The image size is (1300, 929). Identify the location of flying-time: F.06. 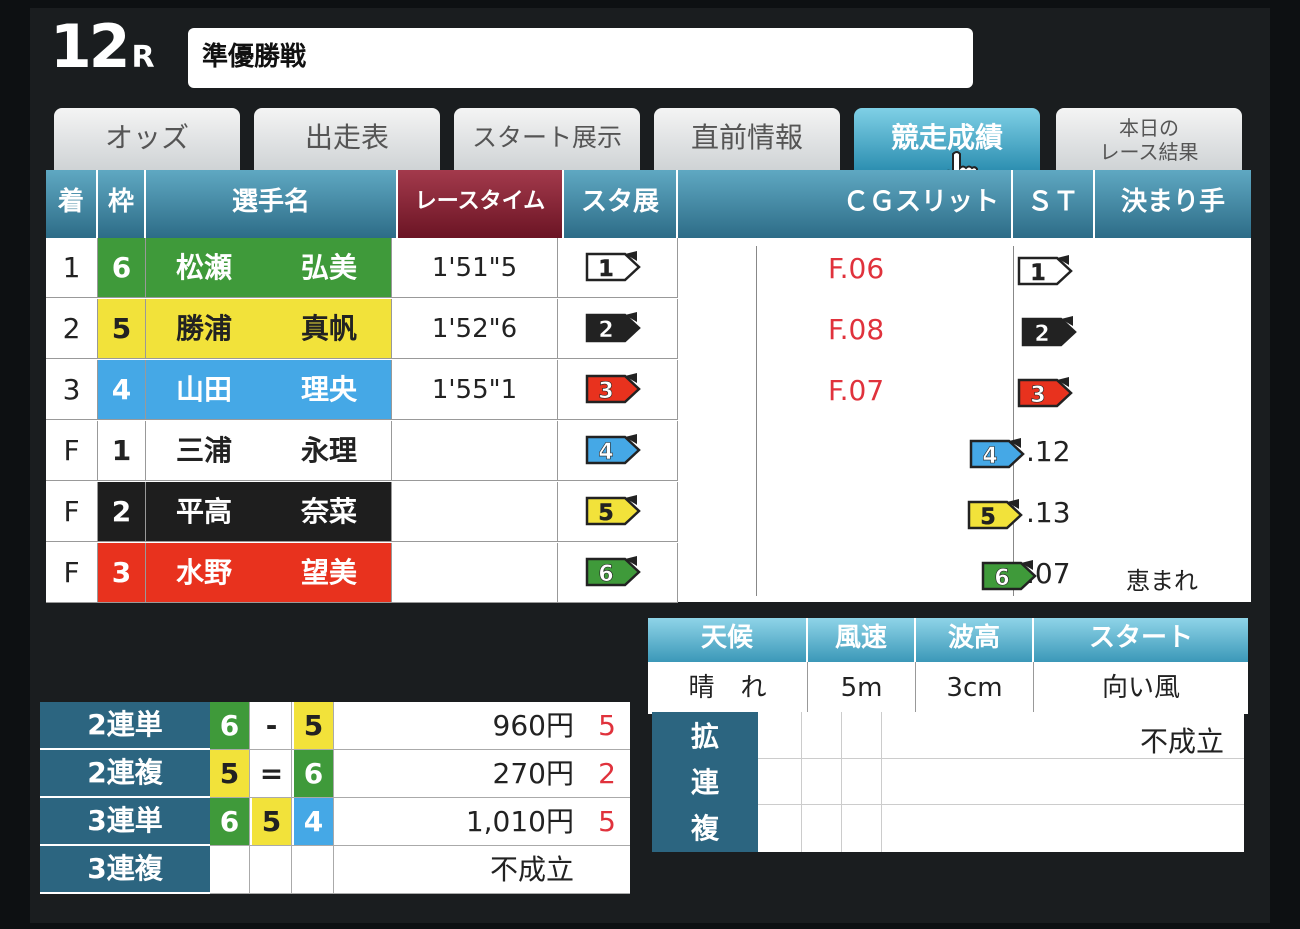
(856, 268).